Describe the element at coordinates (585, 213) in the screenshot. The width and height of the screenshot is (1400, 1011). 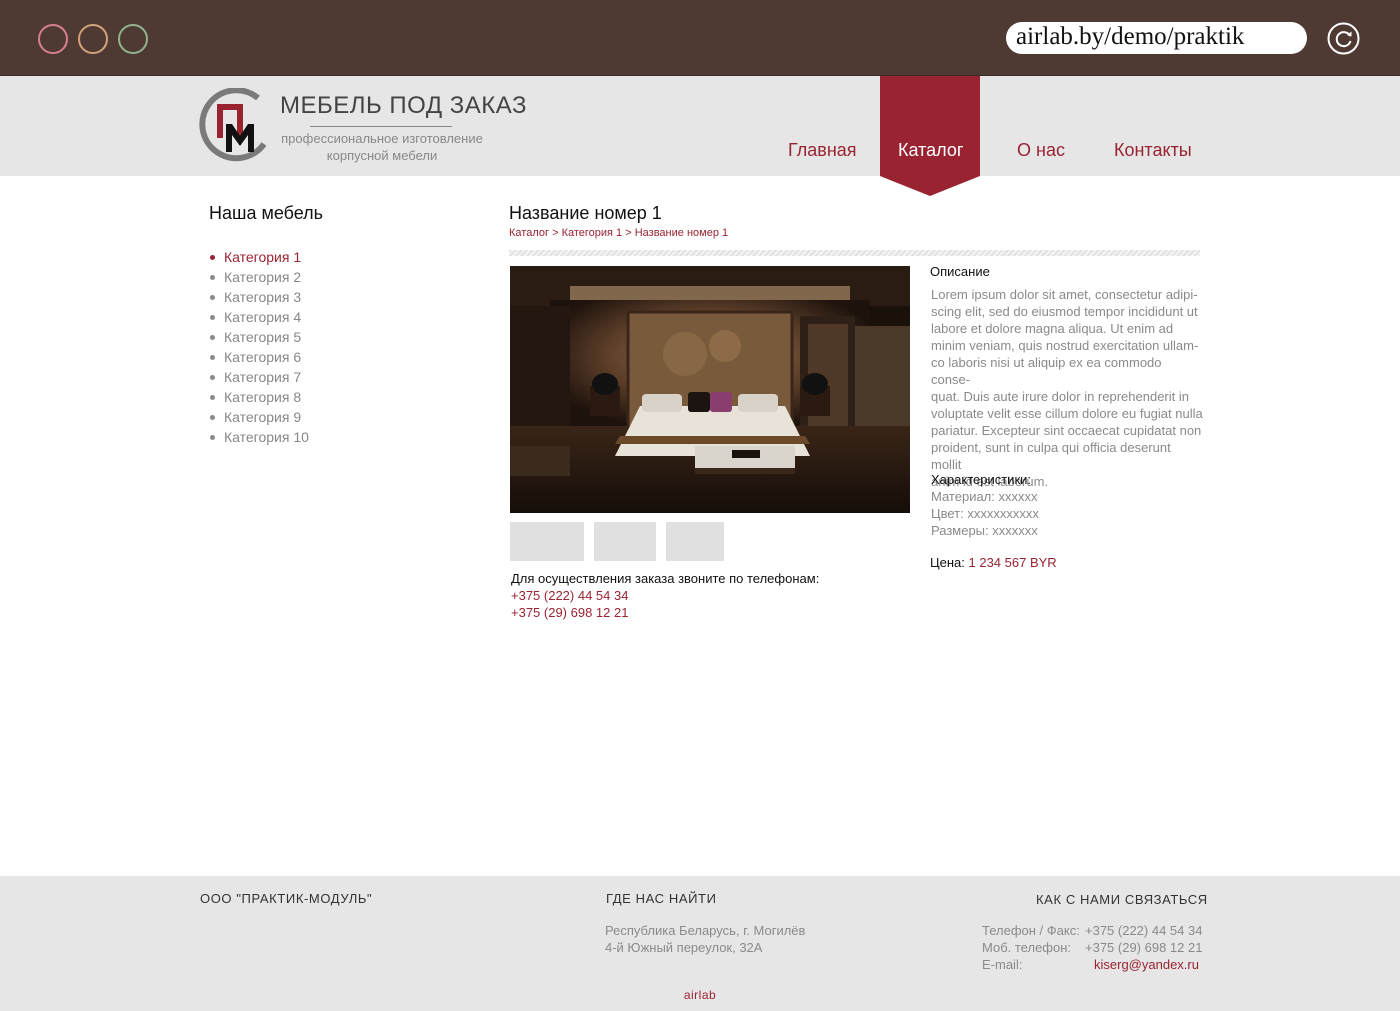
I see `product-title: Название номер 1` at that location.